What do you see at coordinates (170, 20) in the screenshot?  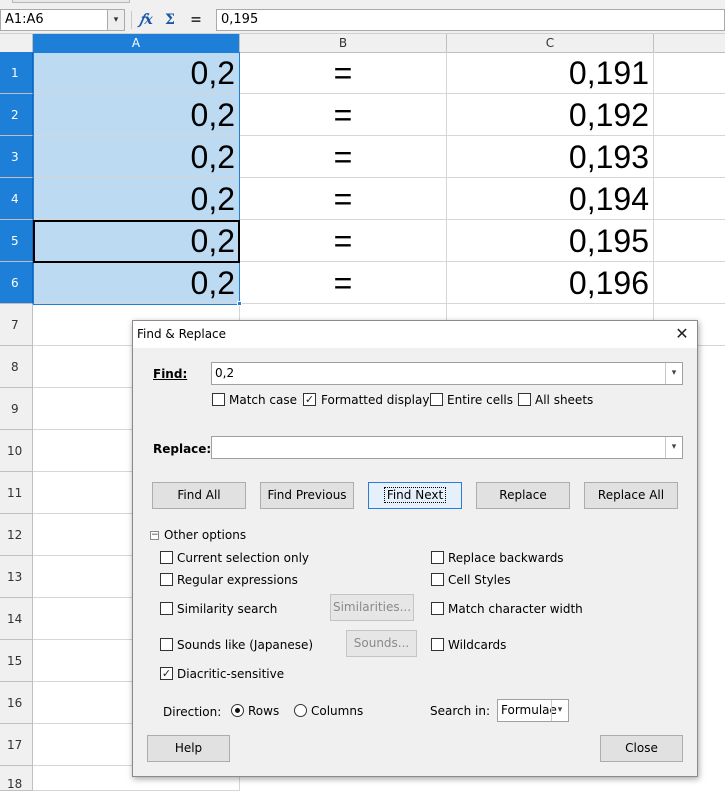 I see `sum-icon: Σ` at bounding box center [170, 20].